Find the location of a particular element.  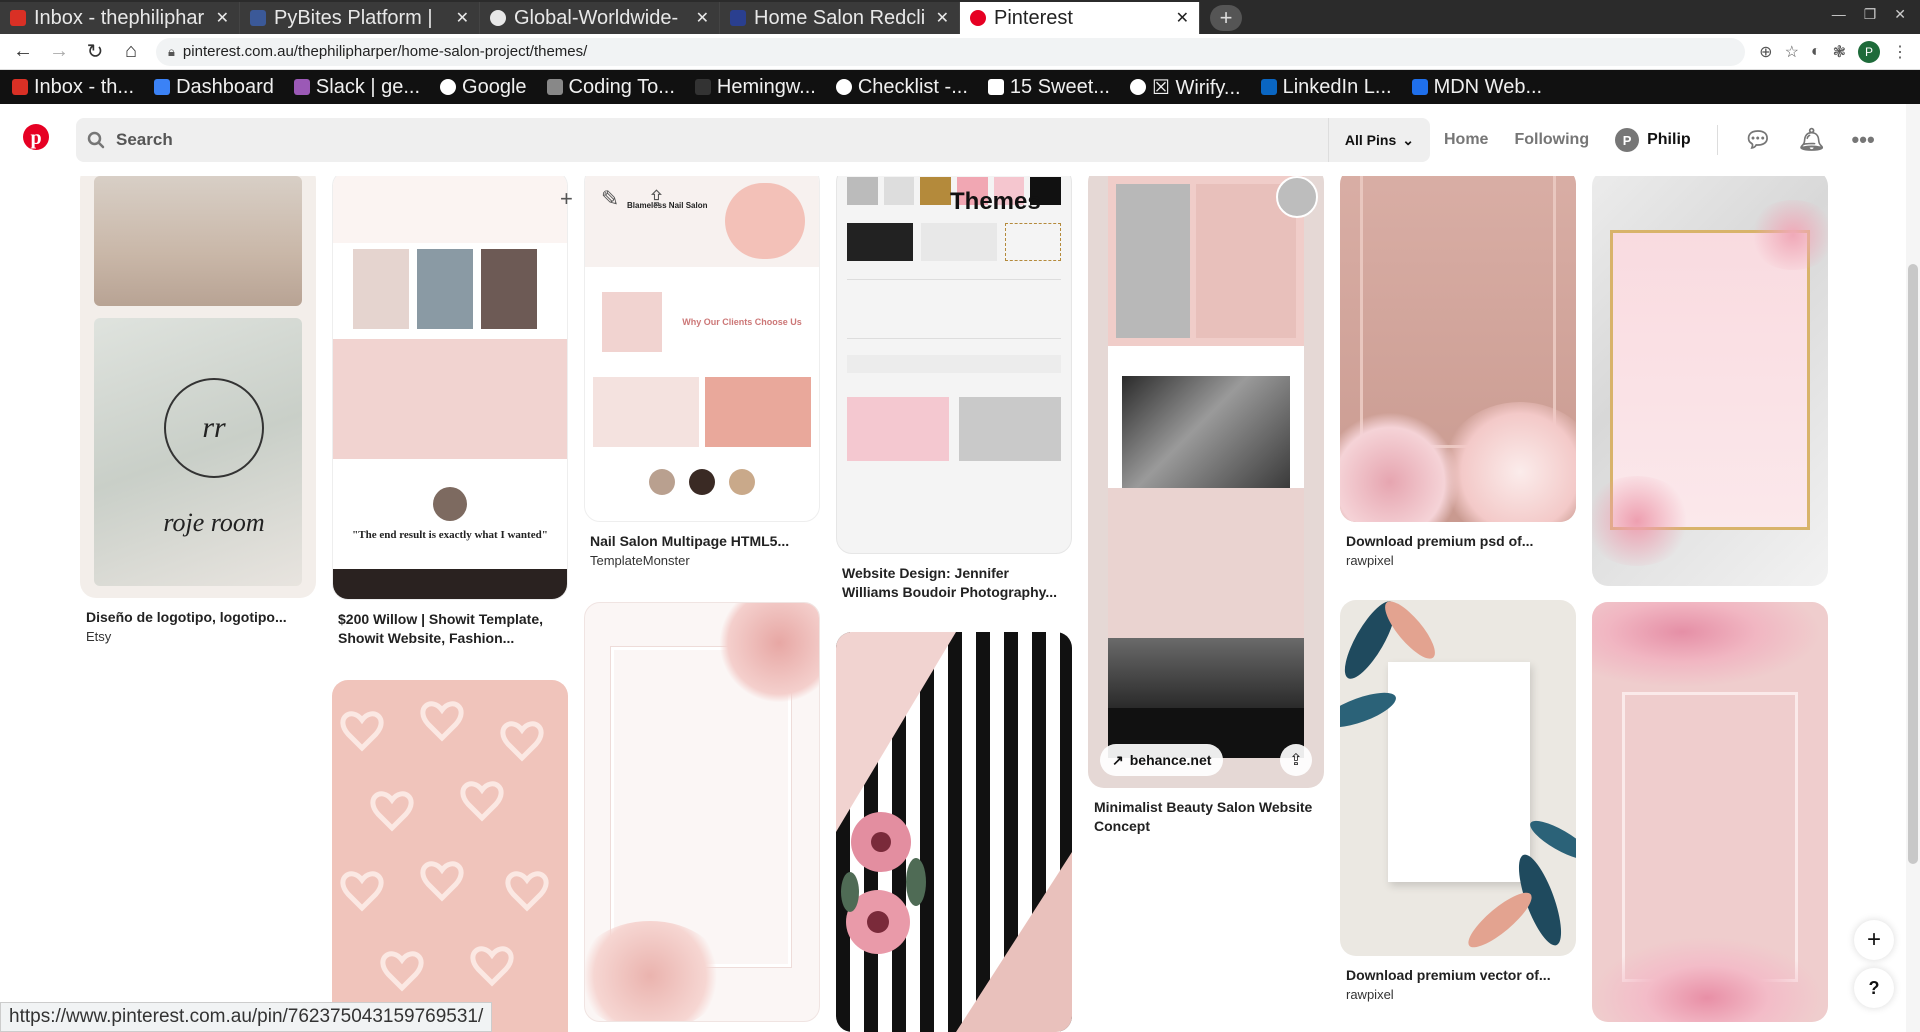

avatar: P is located at coordinates (1627, 140).